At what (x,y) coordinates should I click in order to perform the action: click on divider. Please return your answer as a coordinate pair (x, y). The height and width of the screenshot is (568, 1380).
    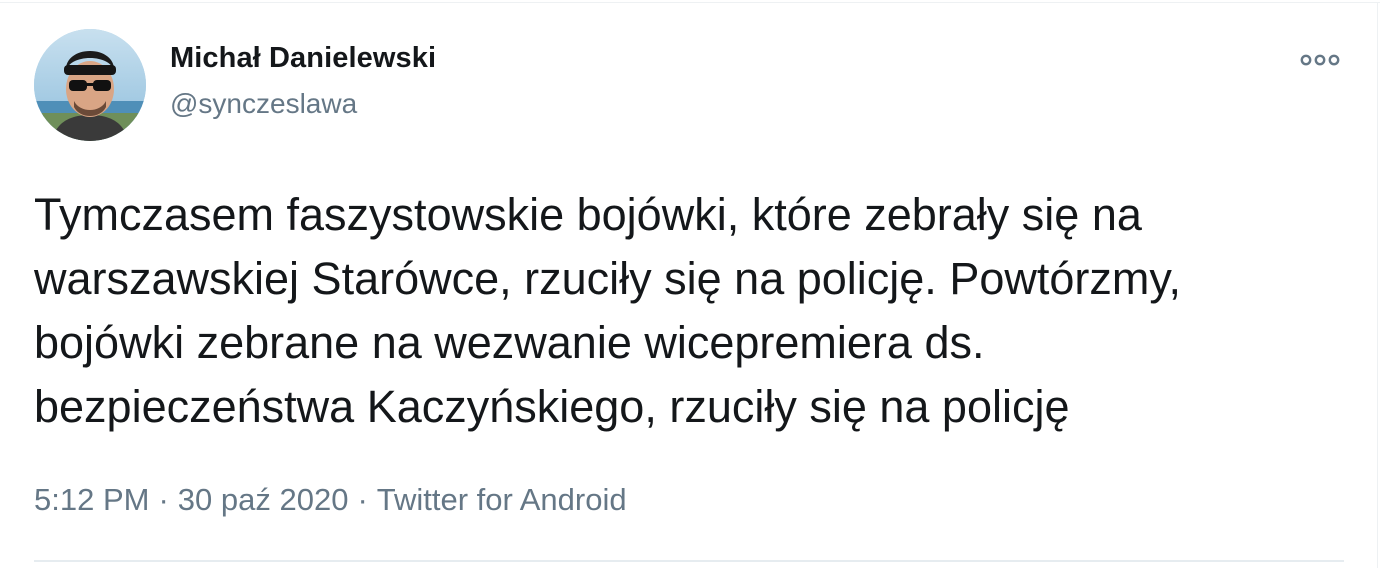
    Looking at the image, I should click on (689, 561).